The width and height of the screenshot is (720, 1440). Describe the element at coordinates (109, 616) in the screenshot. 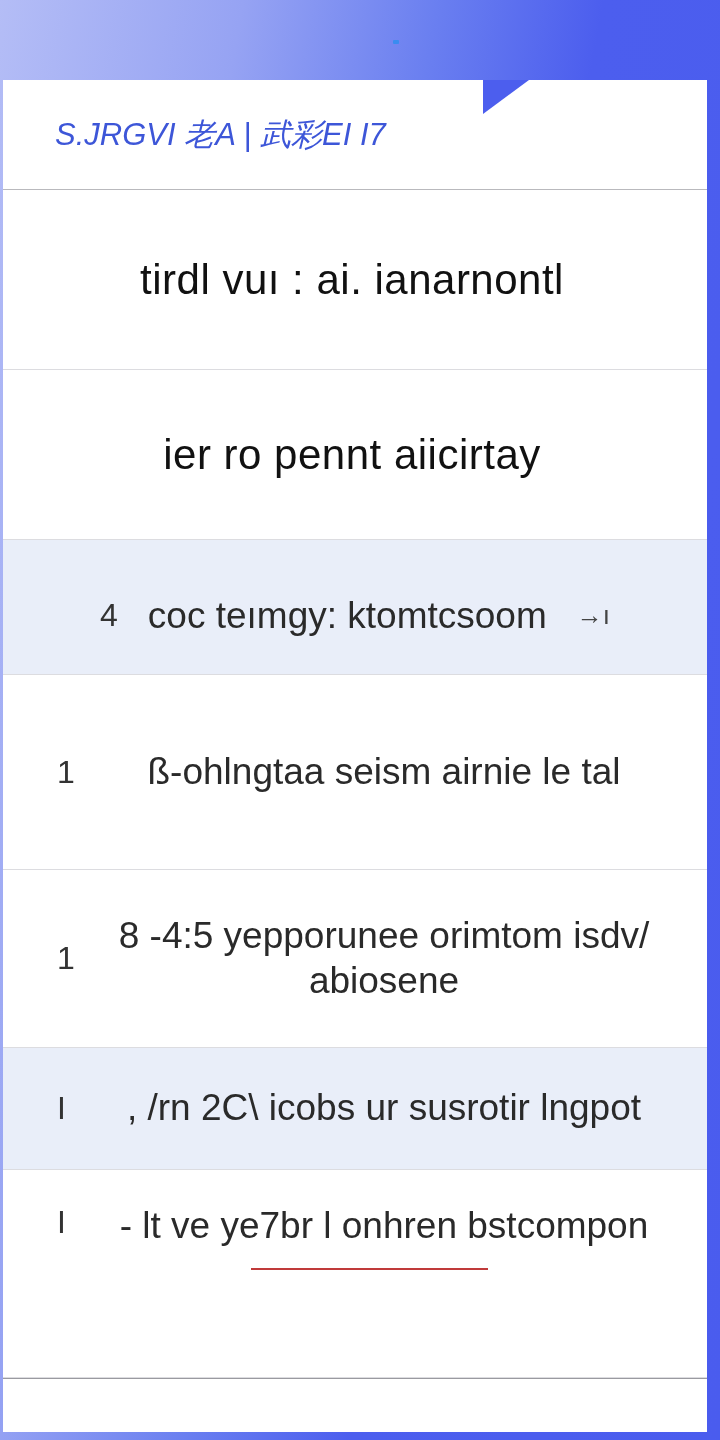

I see `row-number: 4` at that location.